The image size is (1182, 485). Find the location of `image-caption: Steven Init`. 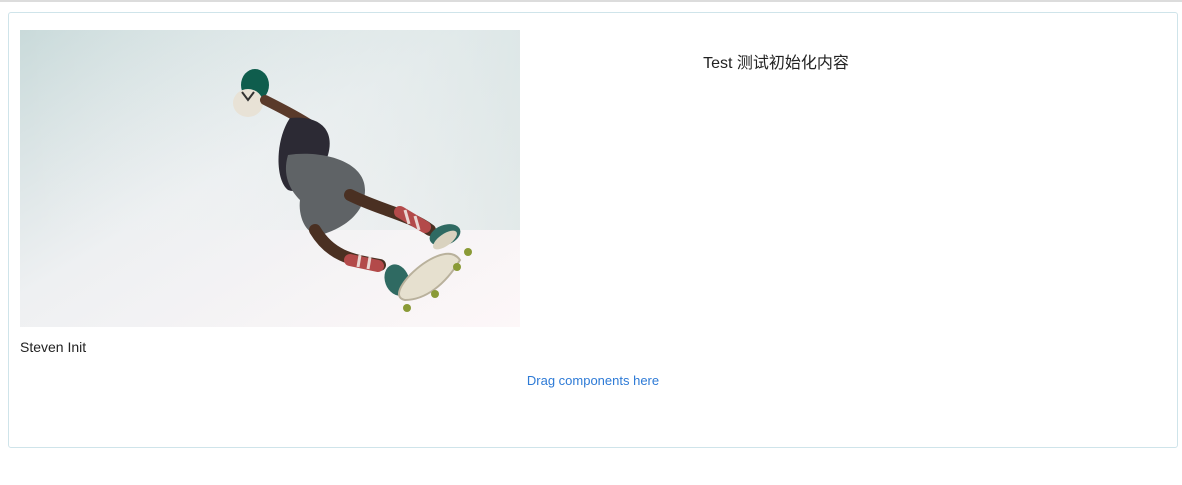

image-caption: Steven Init is located at coordinates (53, 347).